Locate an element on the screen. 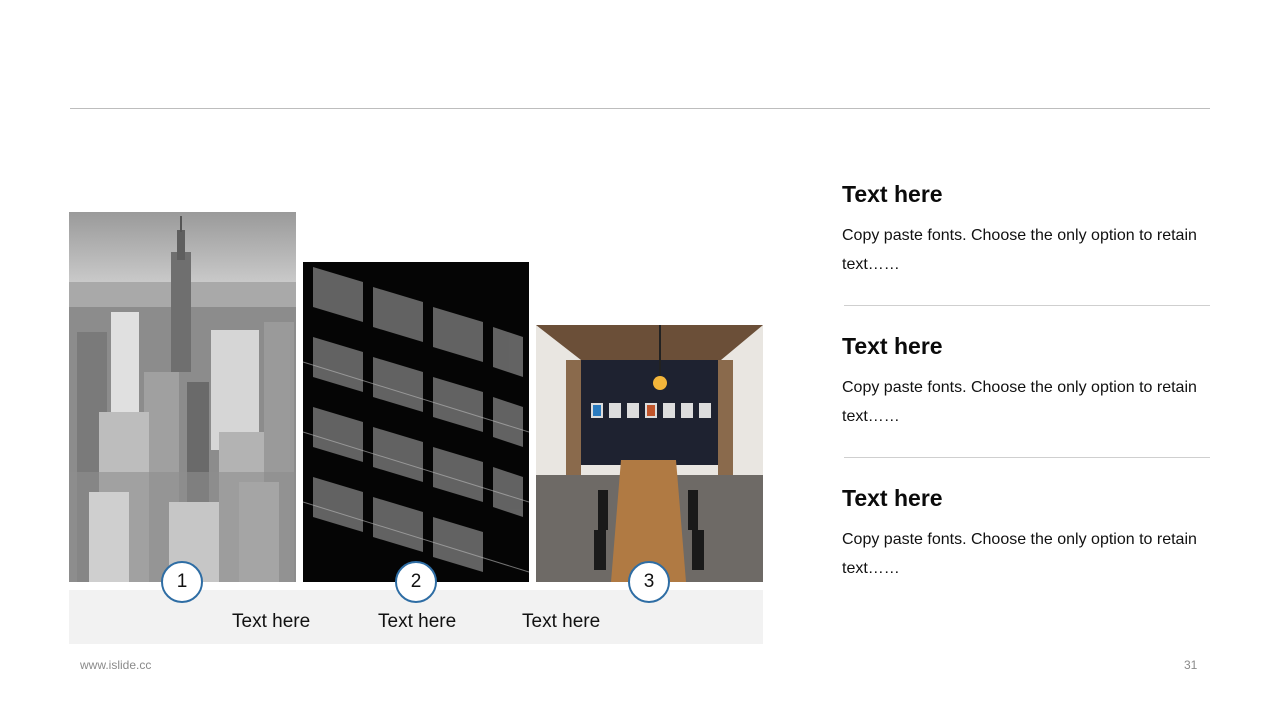 The width and height of the screenshot is (1280, 720). meeting-room-graphic is located at coordinates (649, 453).